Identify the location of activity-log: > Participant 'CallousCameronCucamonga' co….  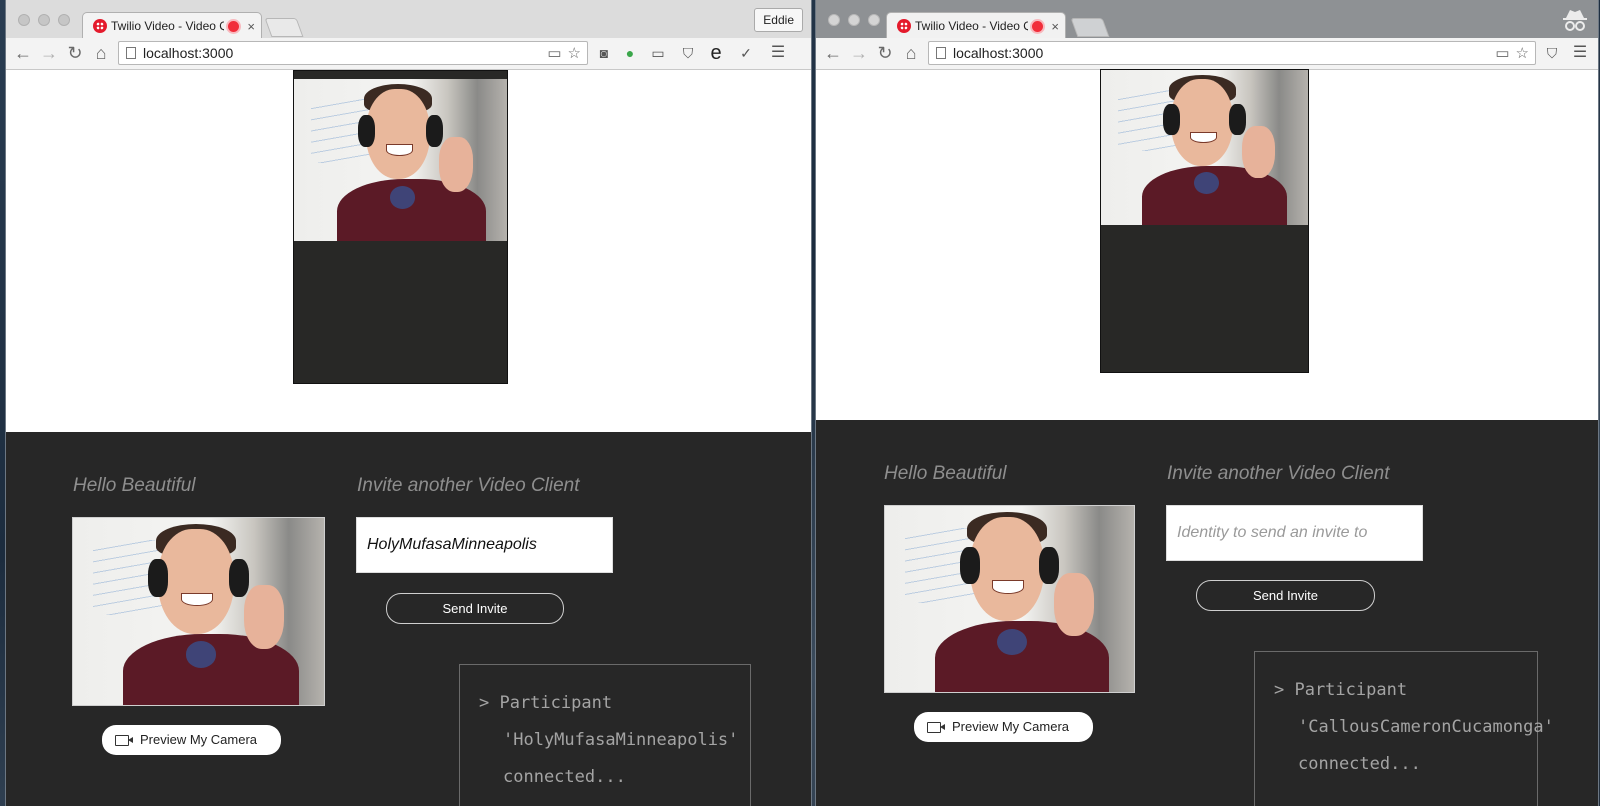
(1404, 728).